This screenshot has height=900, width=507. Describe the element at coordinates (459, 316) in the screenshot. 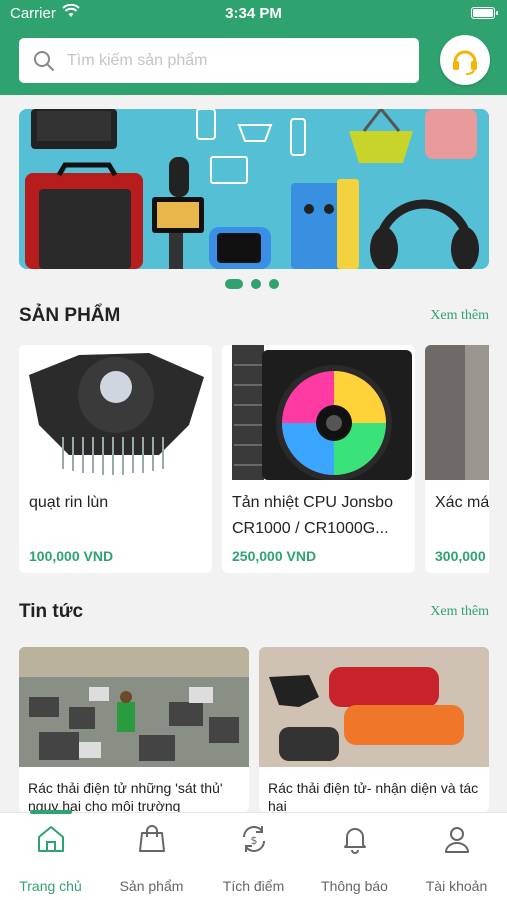

I see `products-see-more-link: Xem thêm` at that location.